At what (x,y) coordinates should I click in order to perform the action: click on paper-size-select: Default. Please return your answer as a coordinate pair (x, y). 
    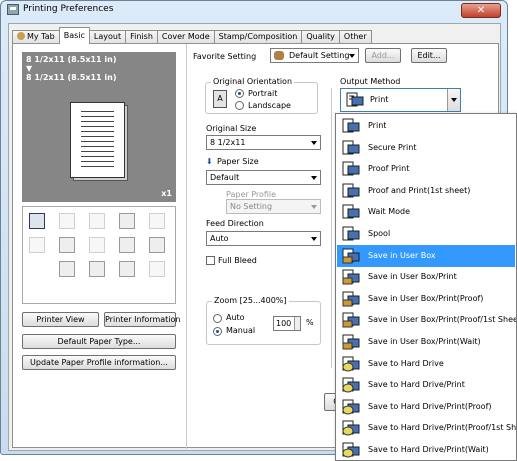
    Looking at the image, I should click on (263, 177).